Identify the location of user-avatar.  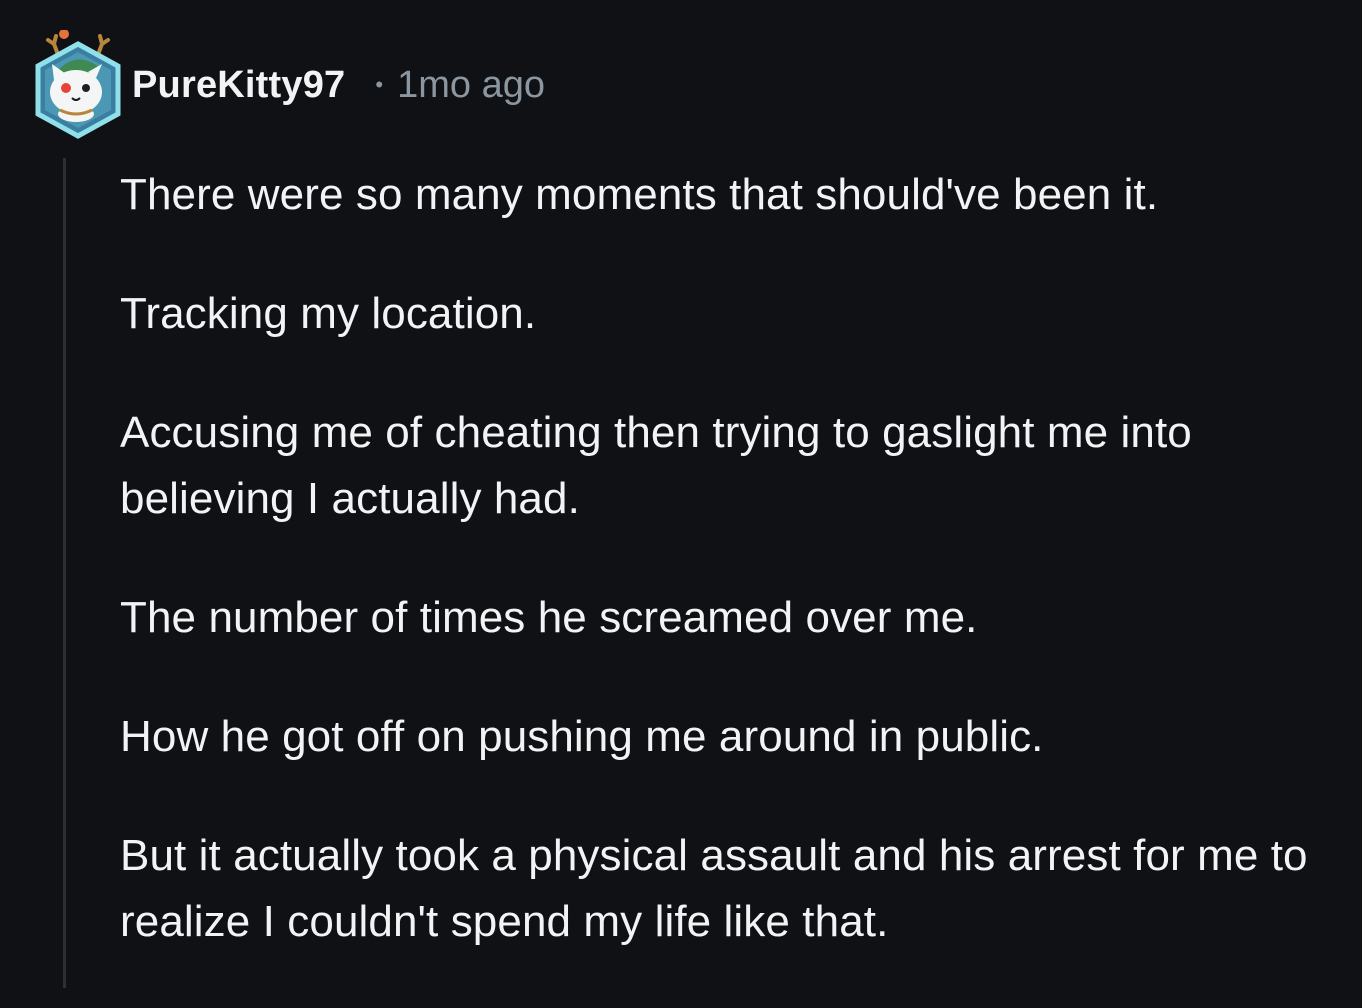
(78, 85).